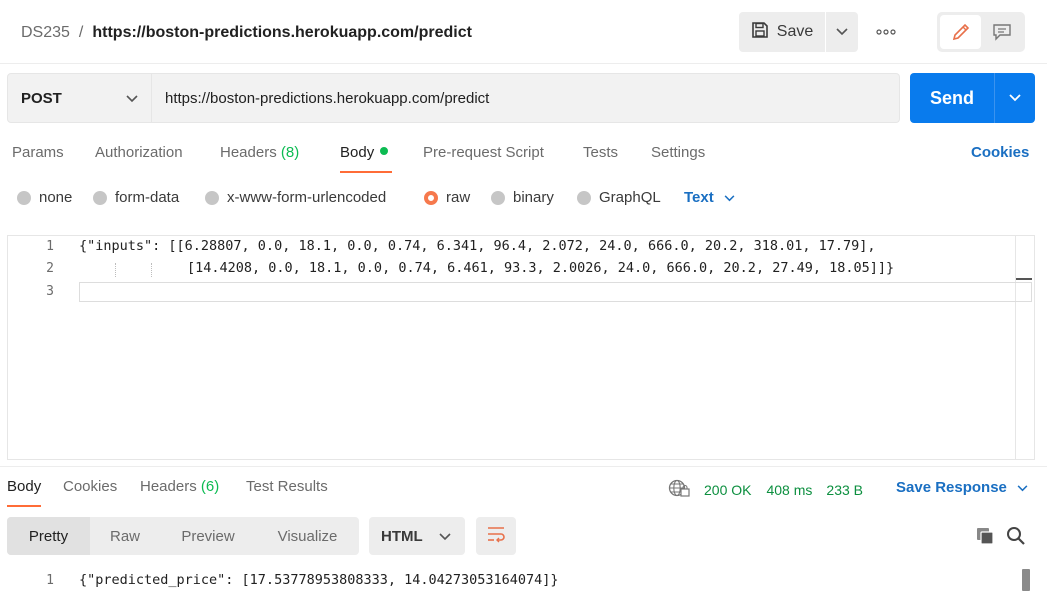 Image resolution: width=1047 pixels, height=610 pixels. Describe the element at coordinates (210, 486) in the screenshot. I see `tab-count: (6)` at that location.